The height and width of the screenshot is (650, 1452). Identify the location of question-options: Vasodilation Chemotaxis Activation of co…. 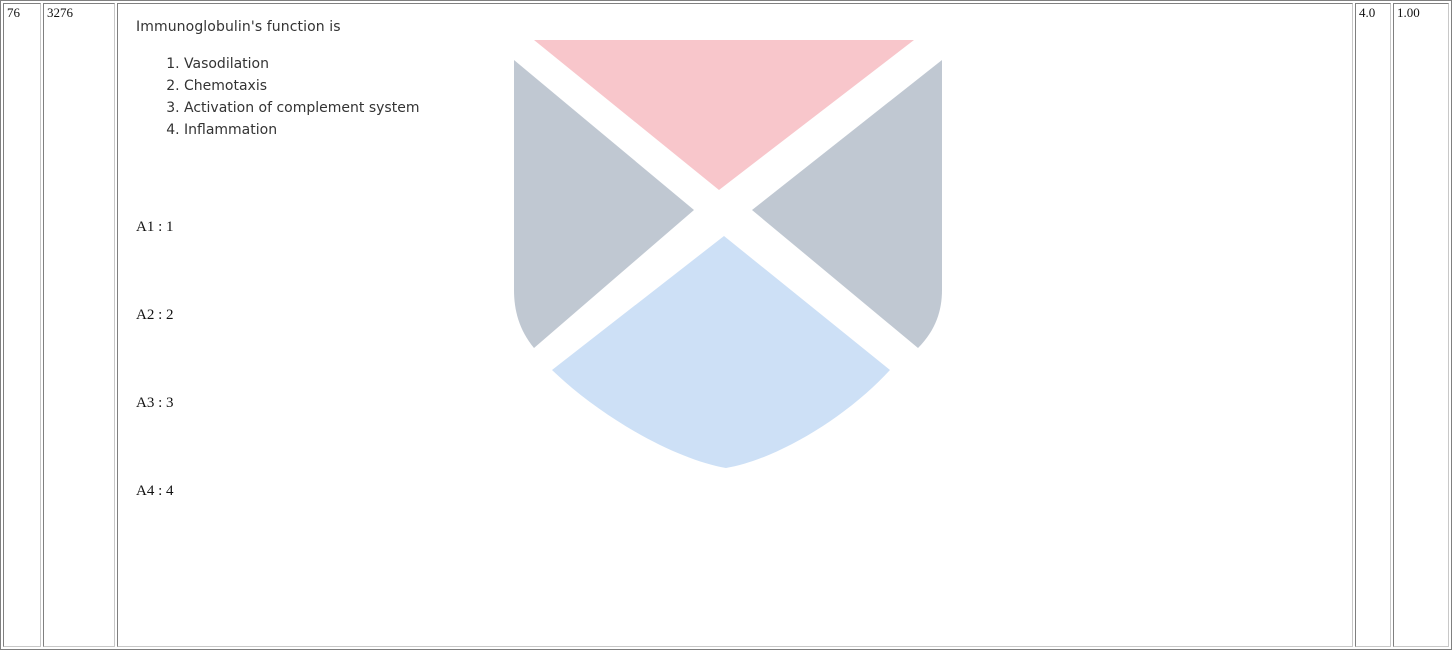
(742, 97).